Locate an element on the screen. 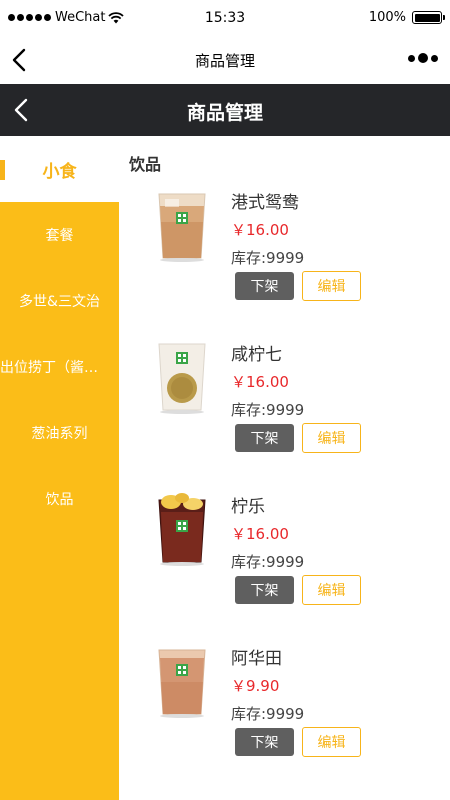 The image size is (450, 800). product-card: 柠乐 ￥16.00 库存:9999 下架 编辑 is located at coordinates (284, 560).